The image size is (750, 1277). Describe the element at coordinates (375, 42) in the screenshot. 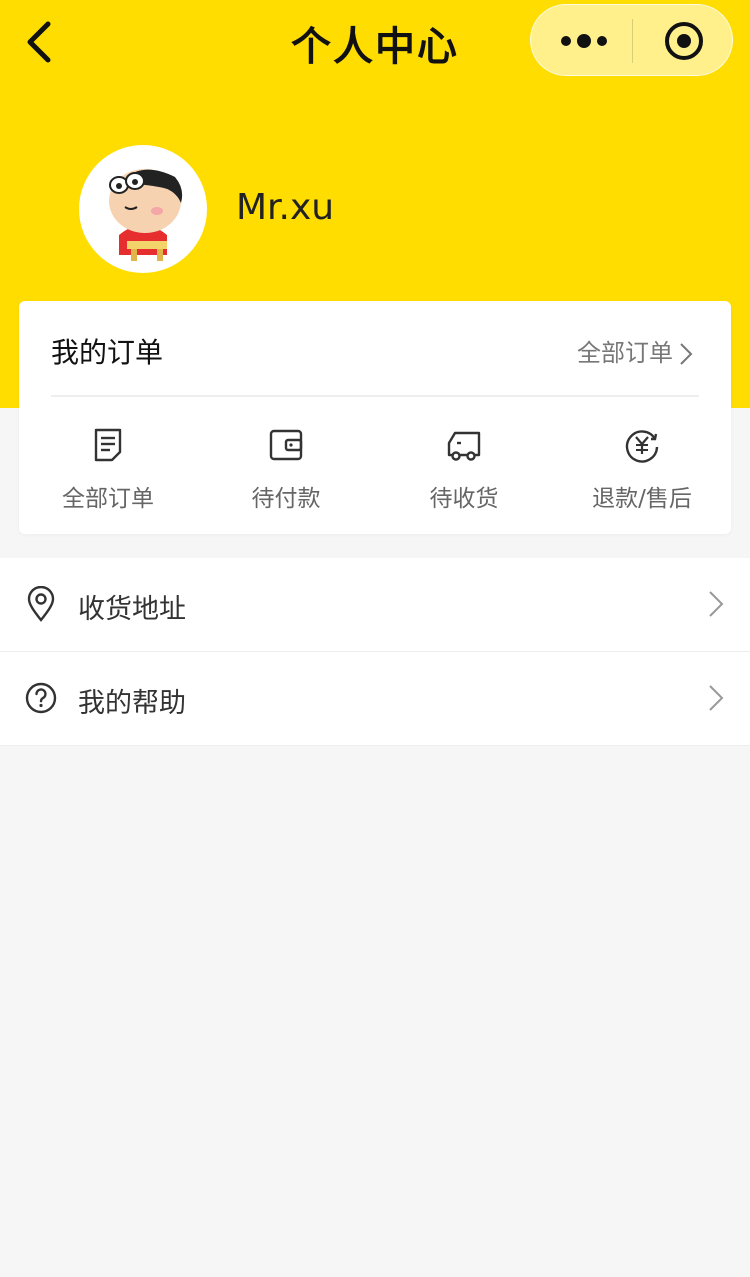

I see `navigation-bar: 个人中心` at that location.